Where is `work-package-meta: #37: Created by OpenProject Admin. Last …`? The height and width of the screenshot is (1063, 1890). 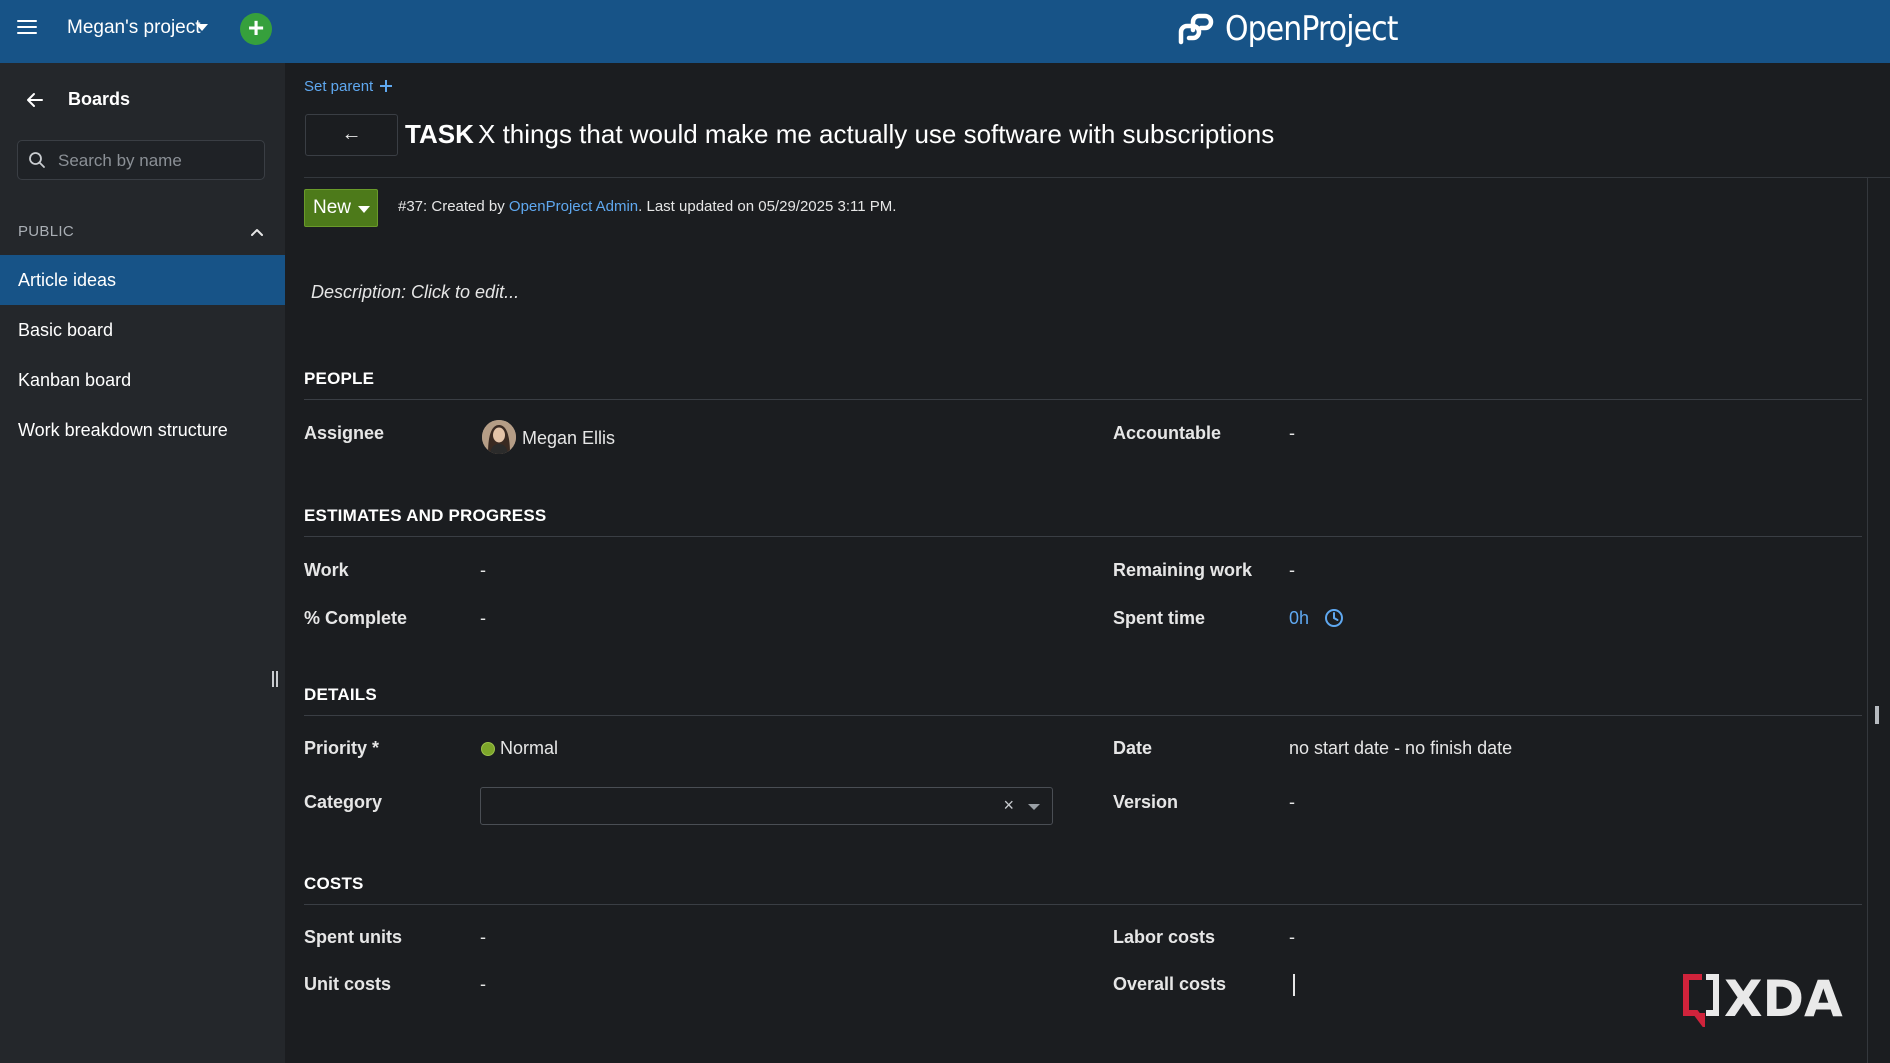 work-package-meta: #37: Created by OpenProject Admin. Last … is located at coordinates (647, 206).